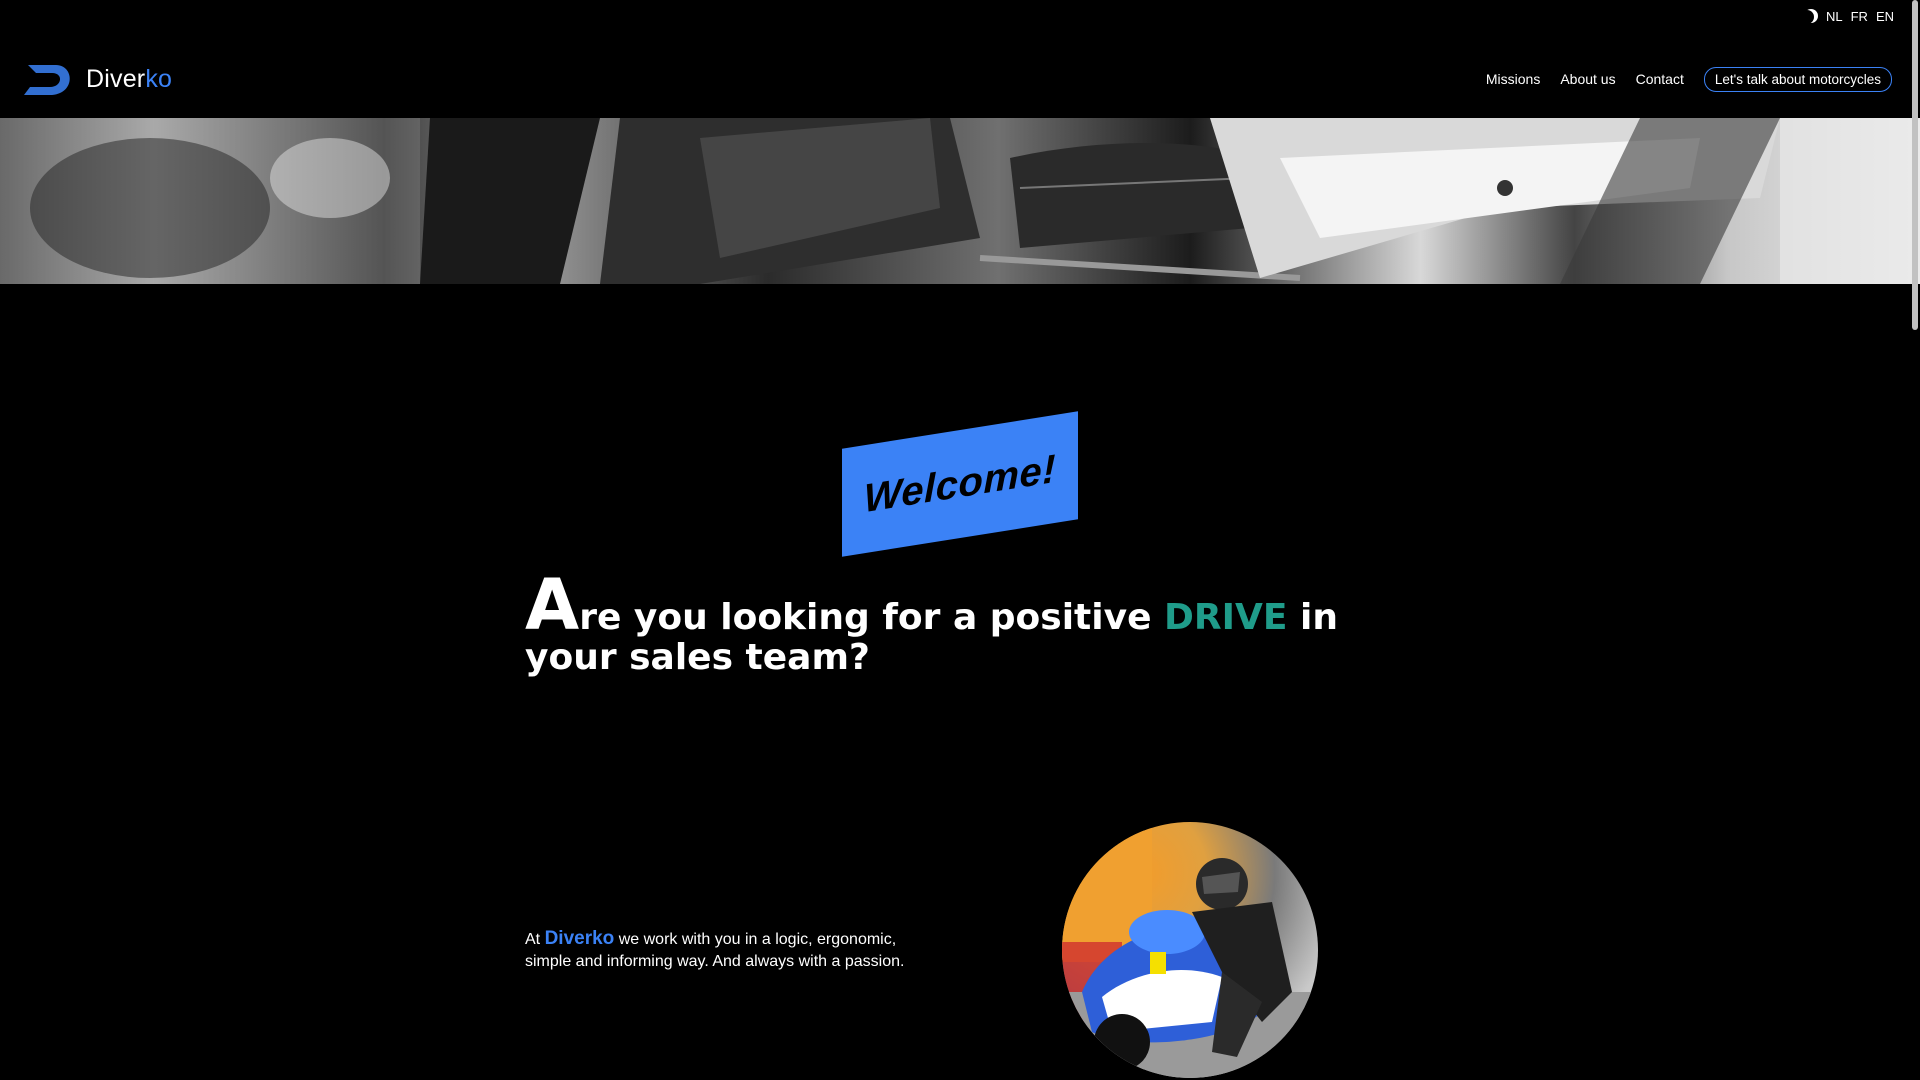  What do you see at coordinates (1587, 79) in the screenshot?
I see `nav-about-us: About us` at bounding box center [1587, 79].